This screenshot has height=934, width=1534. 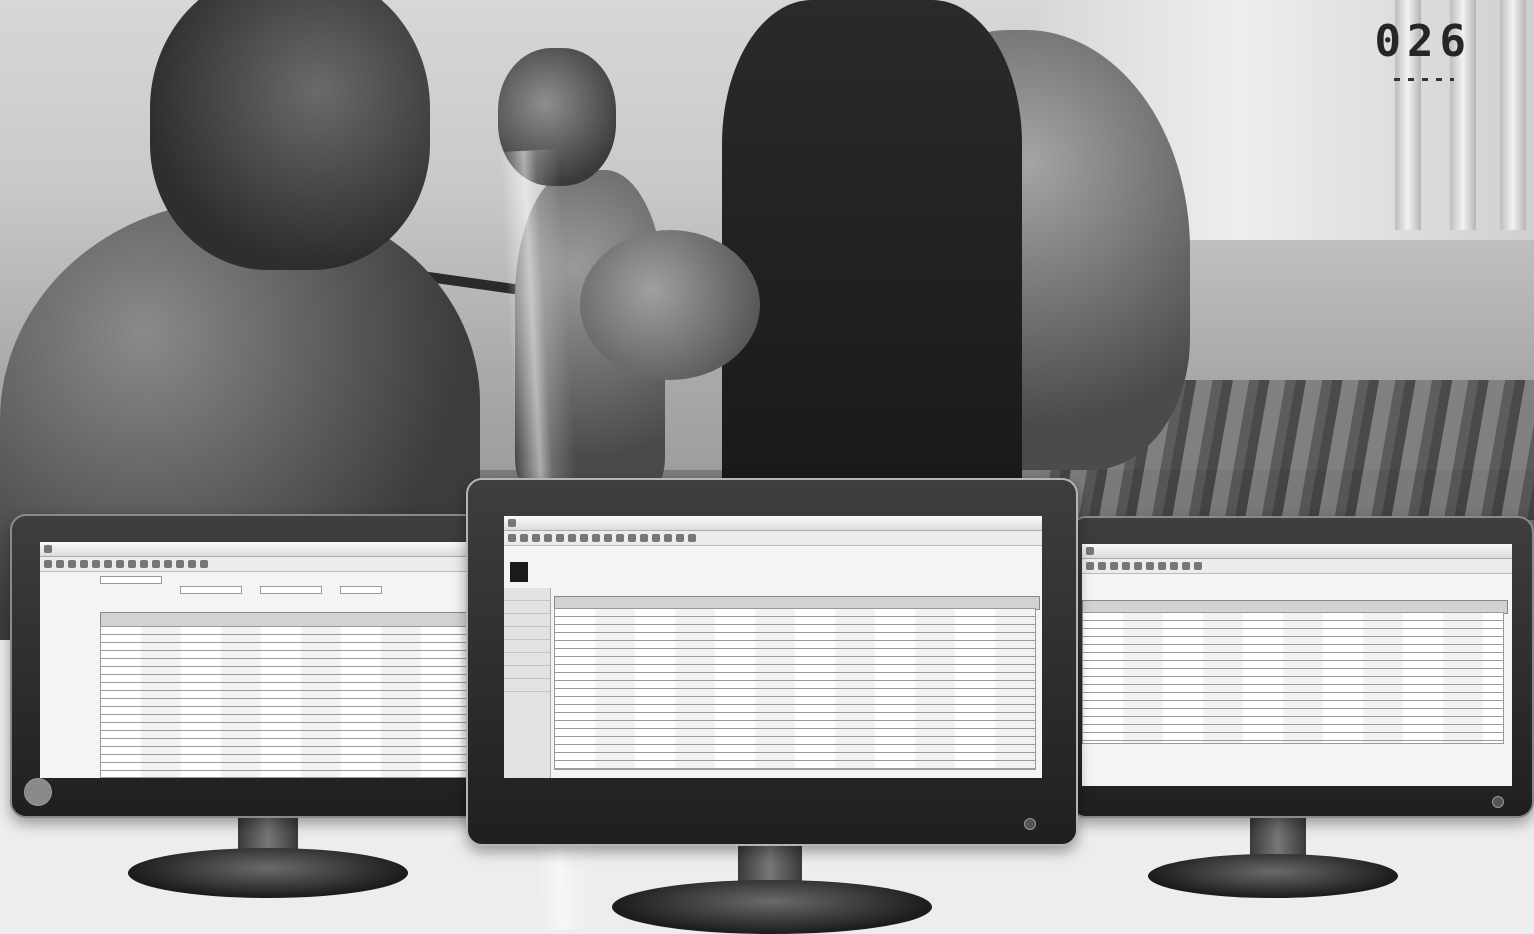 I want to click on left-toolbar, so click(x=261, y=564).